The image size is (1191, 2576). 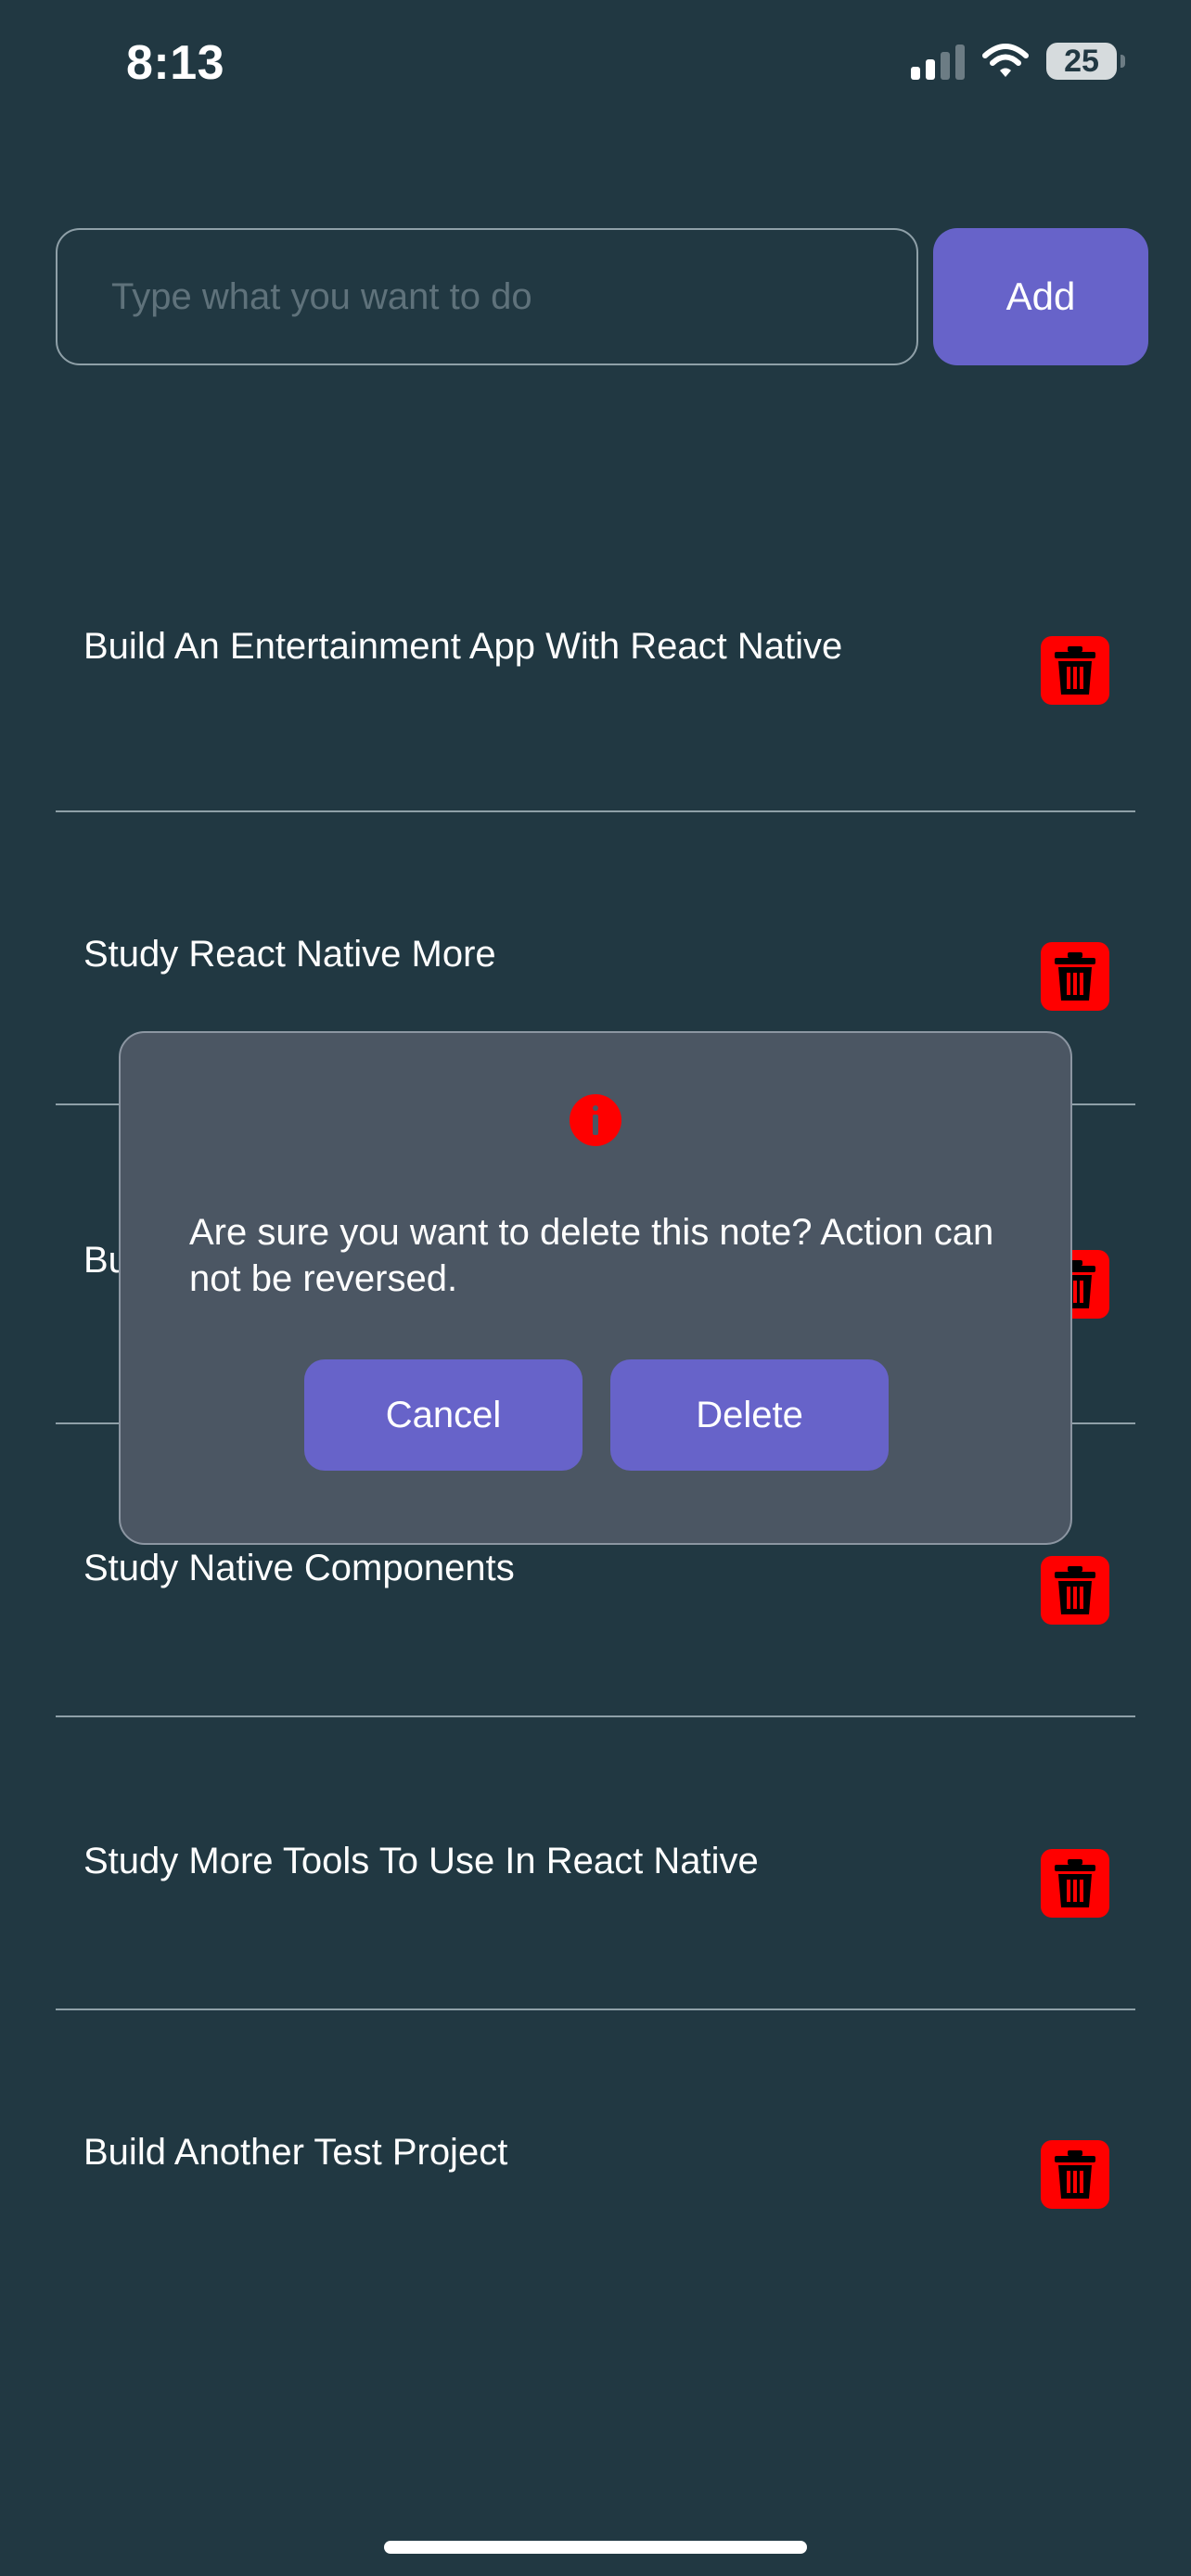 I want to click on status-icons: 25, so click(x=1018, y=61).